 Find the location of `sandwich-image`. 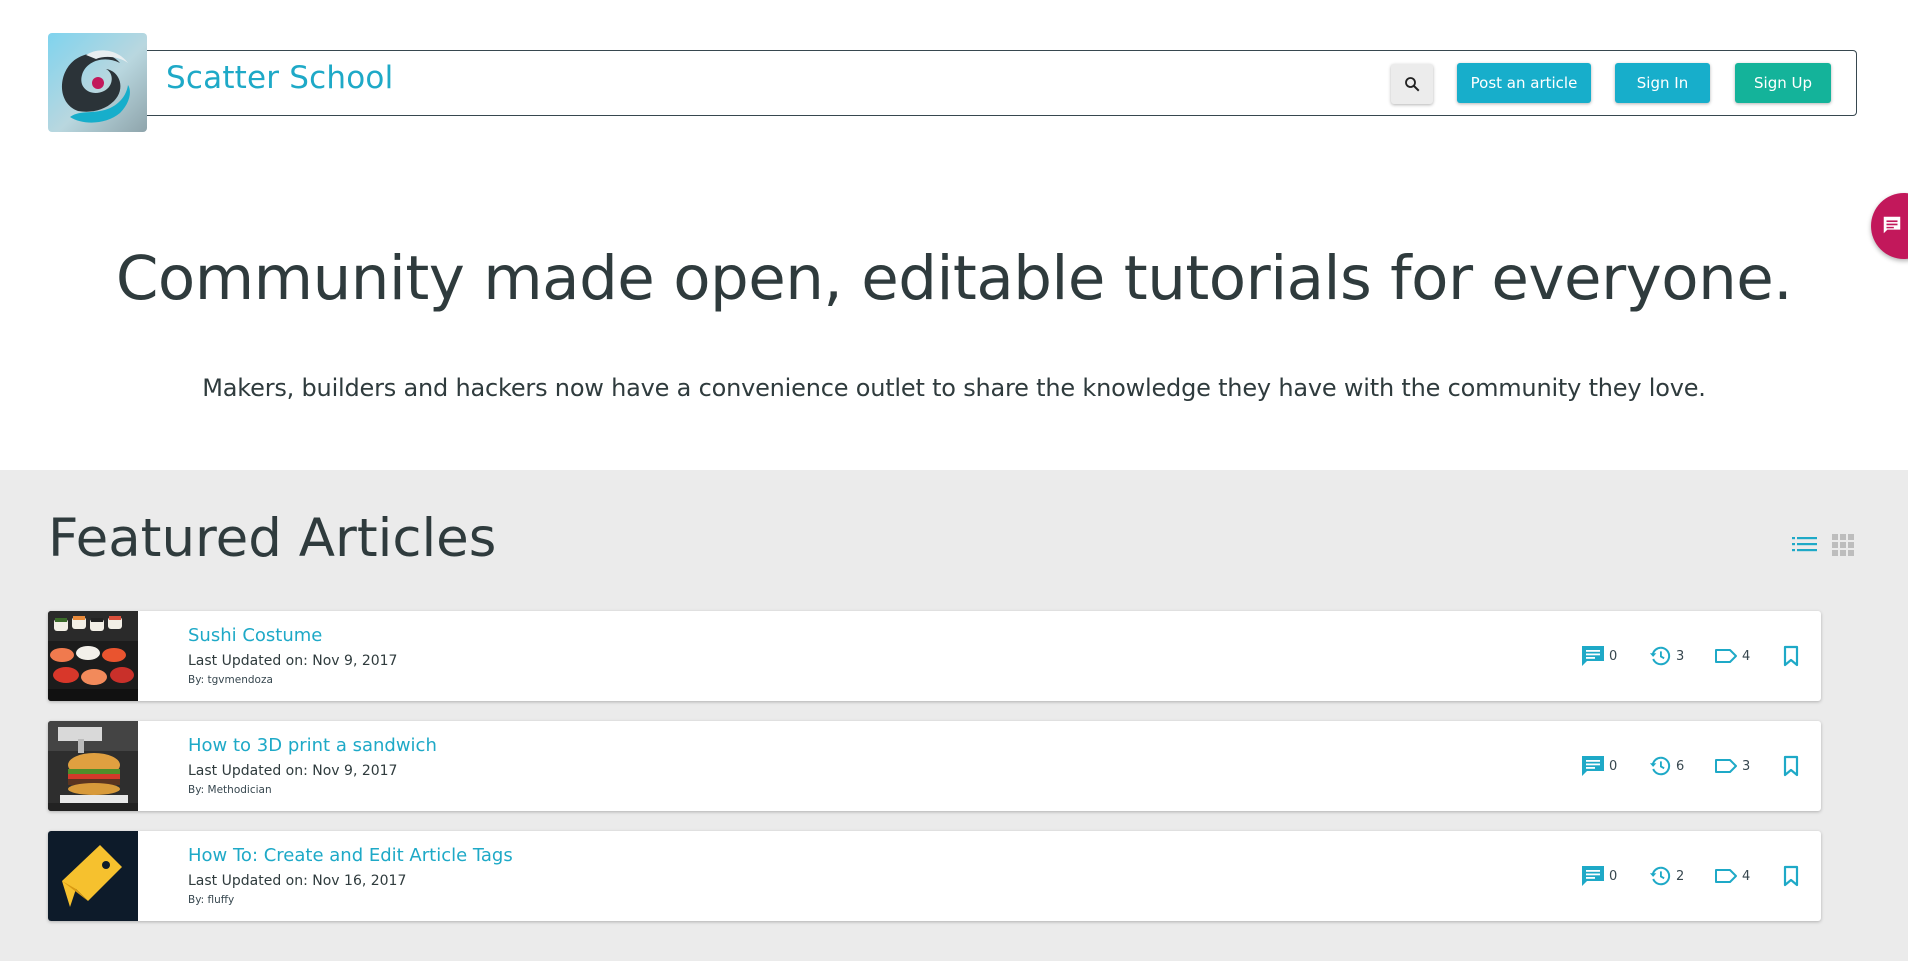

sandwich-image is located at coordinates (93, 766).